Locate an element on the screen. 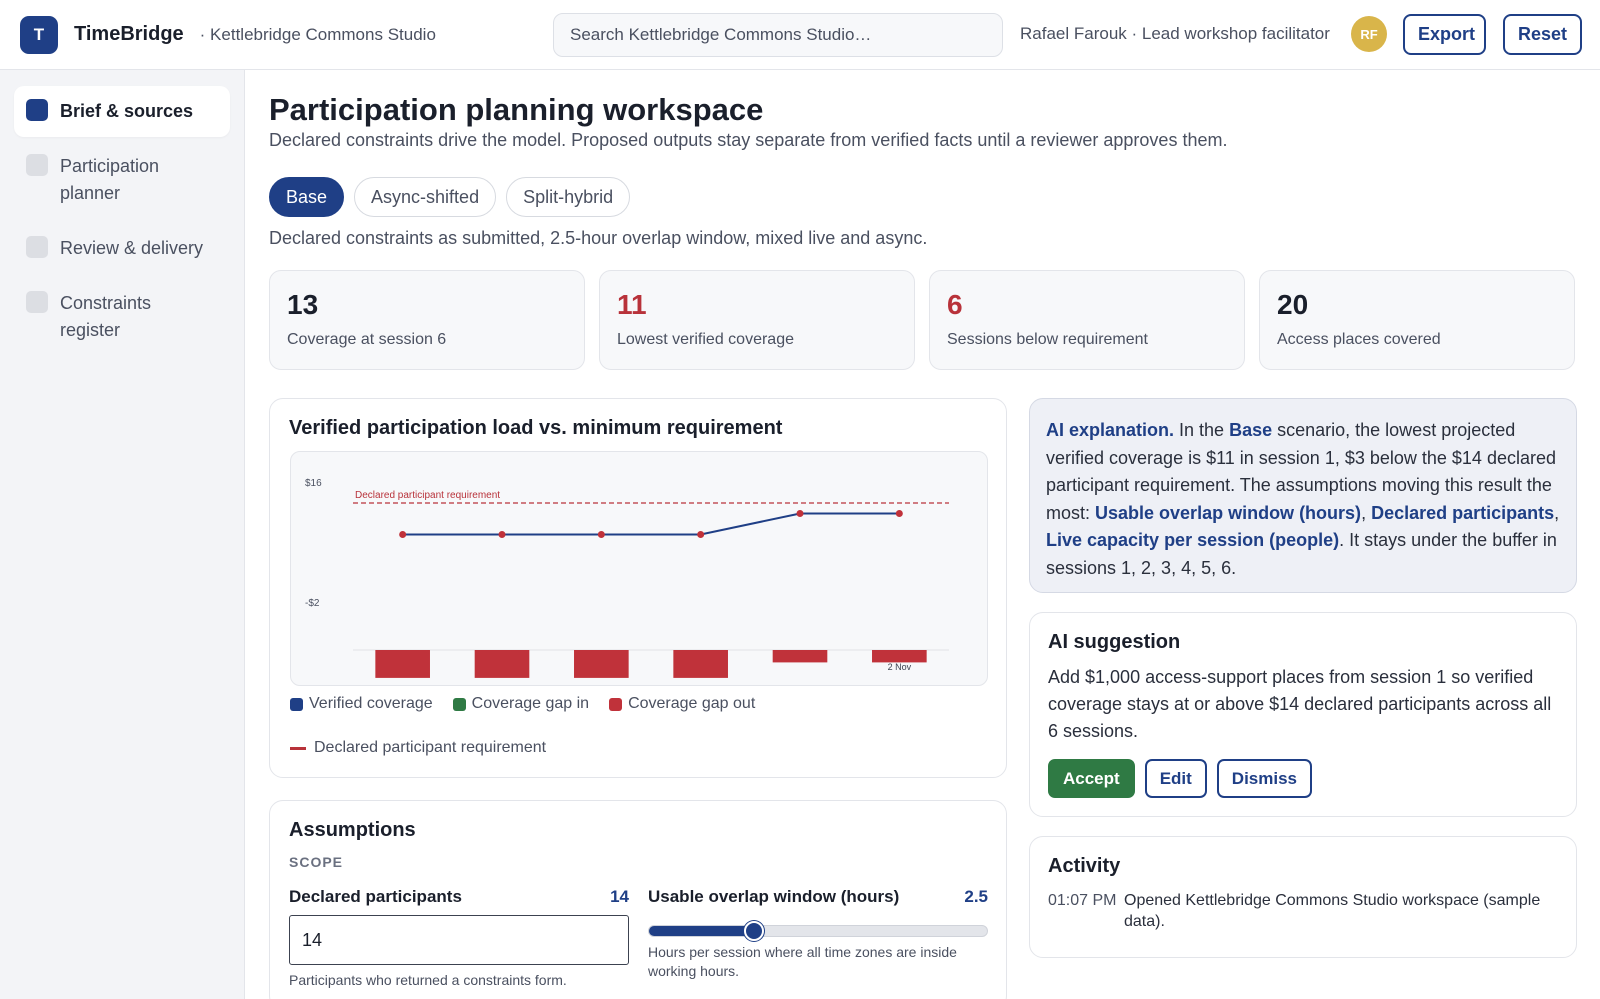  tab-base: Base is located at coordinates (307, 197).